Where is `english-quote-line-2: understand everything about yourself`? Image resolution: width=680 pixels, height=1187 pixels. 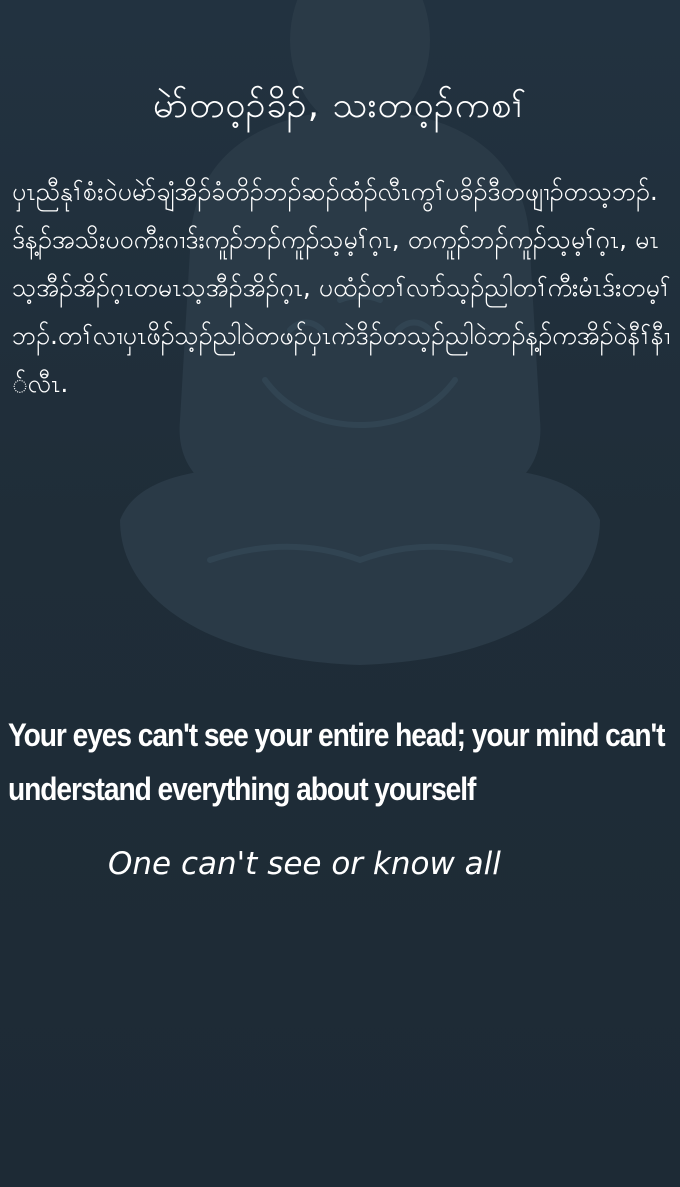 english-quote-line-2: understand everything about yourself is located at coordinates (242, 789).